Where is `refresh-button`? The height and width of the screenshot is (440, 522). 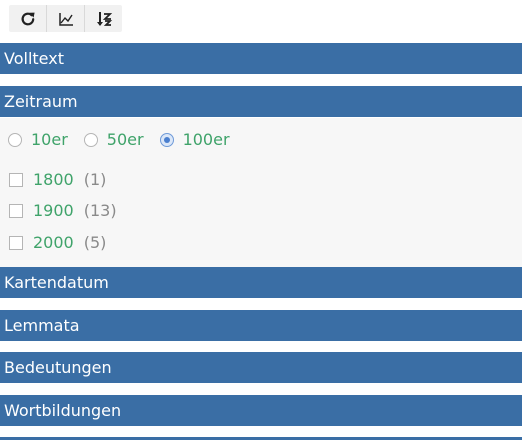
refresh-button is located at coordinates (27, 18).